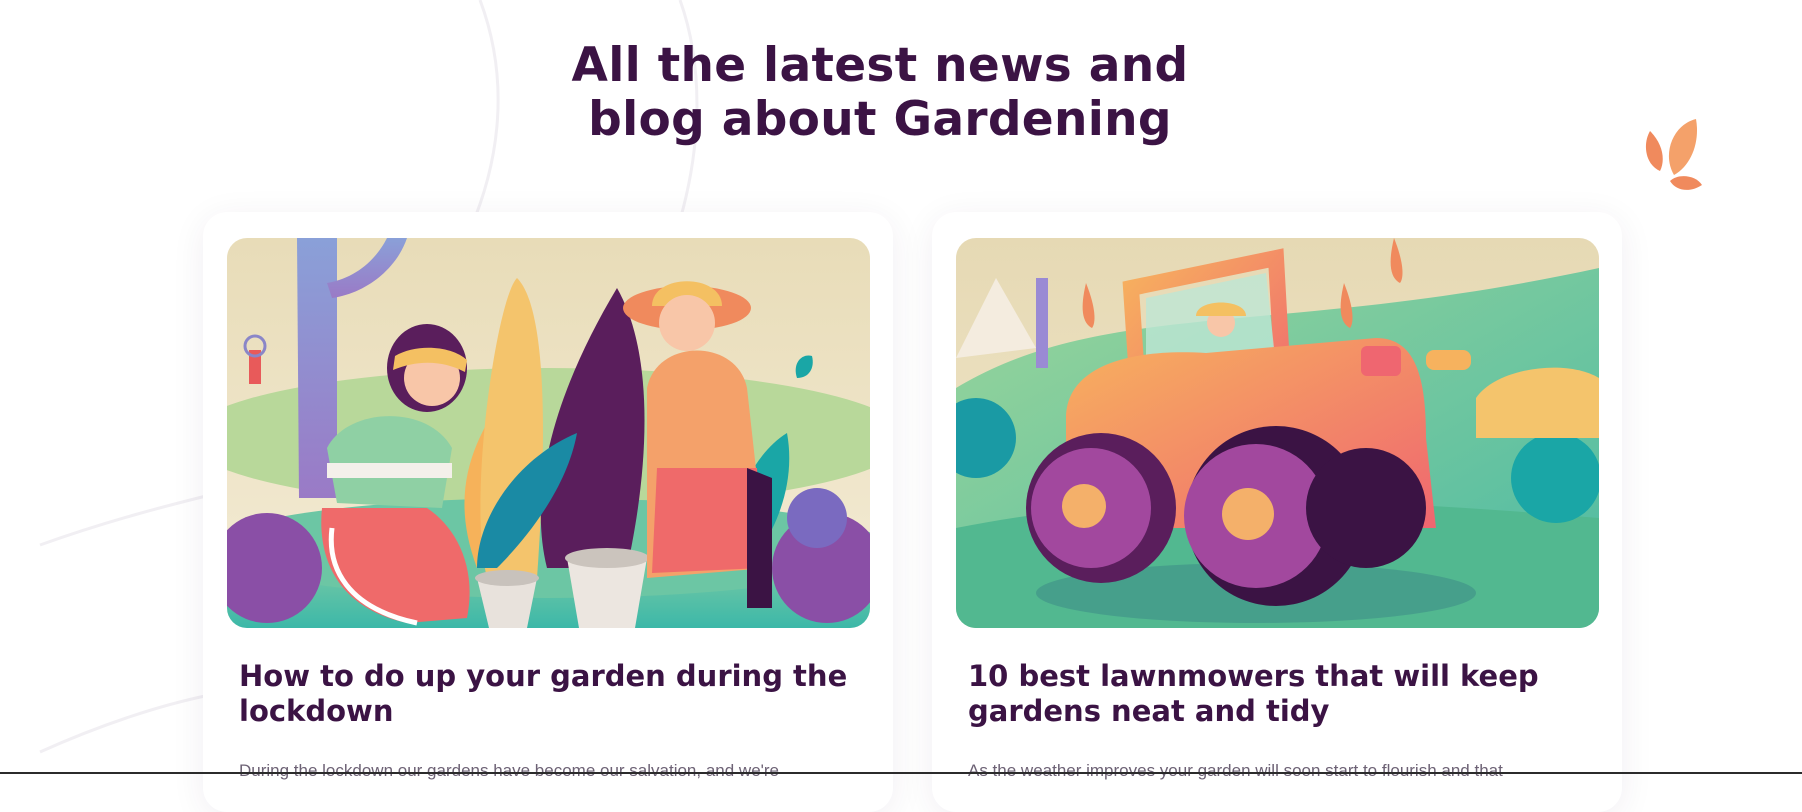  I want to click on section-heading-line-1: All the latest news and, so click(880, 66).